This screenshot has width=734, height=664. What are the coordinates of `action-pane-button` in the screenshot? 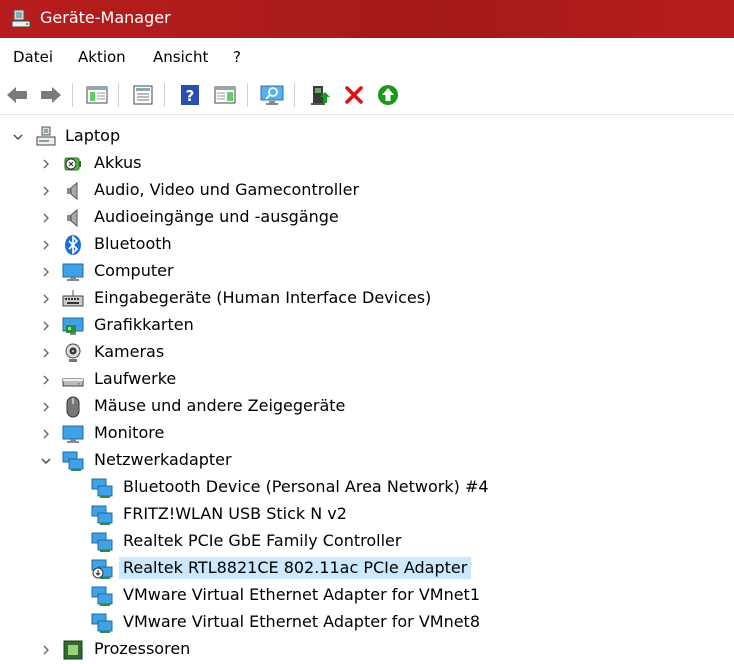 It's located at (225, 95).